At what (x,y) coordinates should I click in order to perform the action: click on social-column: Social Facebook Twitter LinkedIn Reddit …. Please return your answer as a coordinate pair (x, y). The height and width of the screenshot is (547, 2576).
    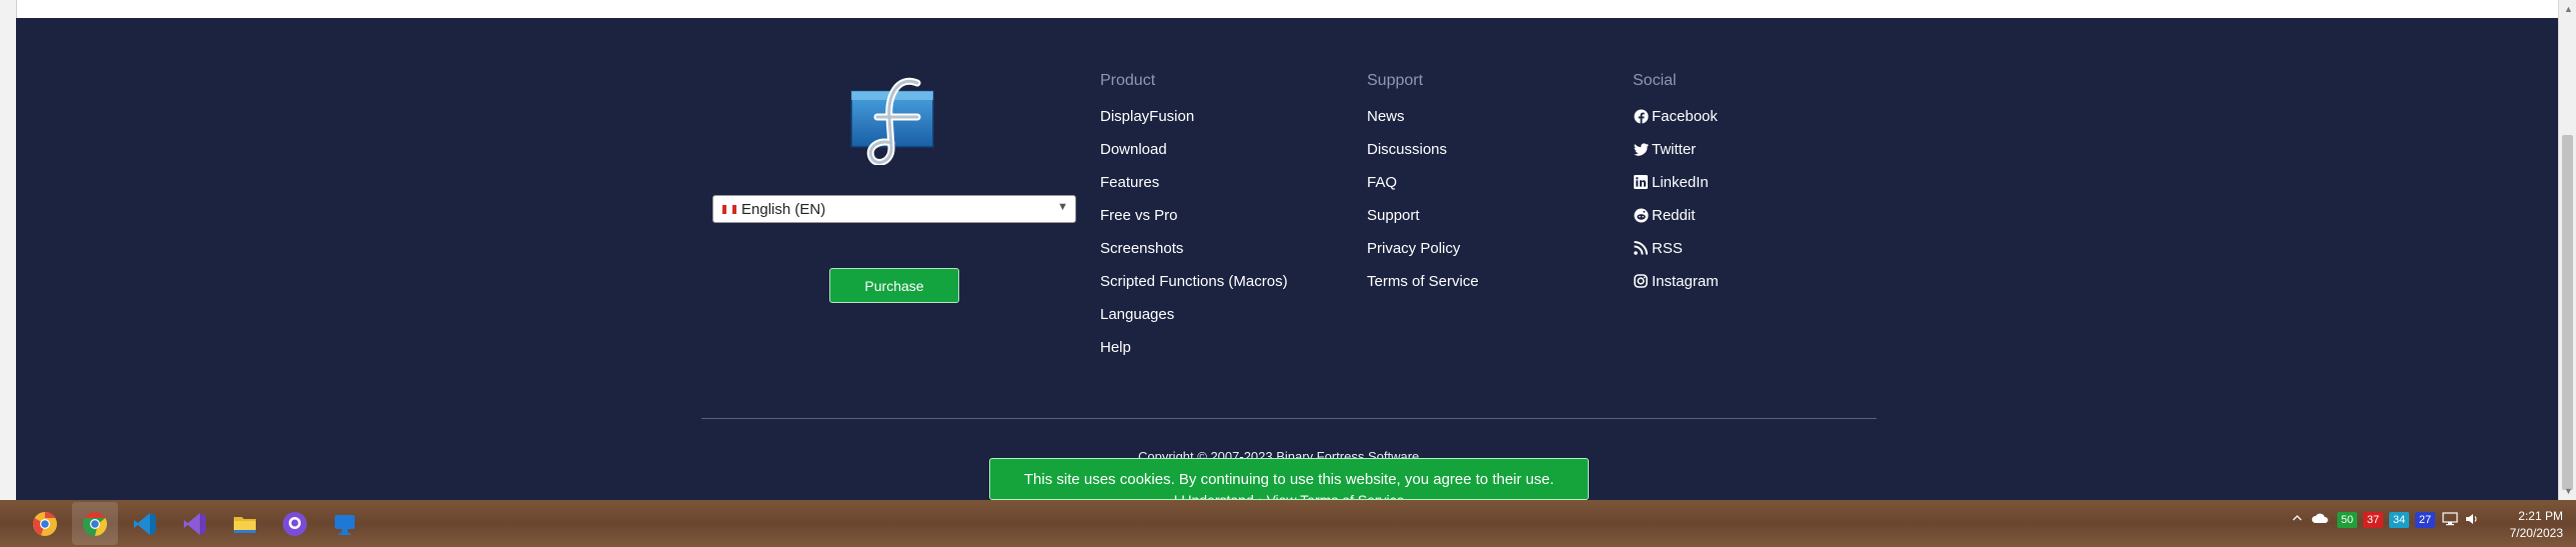
    Looking at the image, I should click on (1676, 182).